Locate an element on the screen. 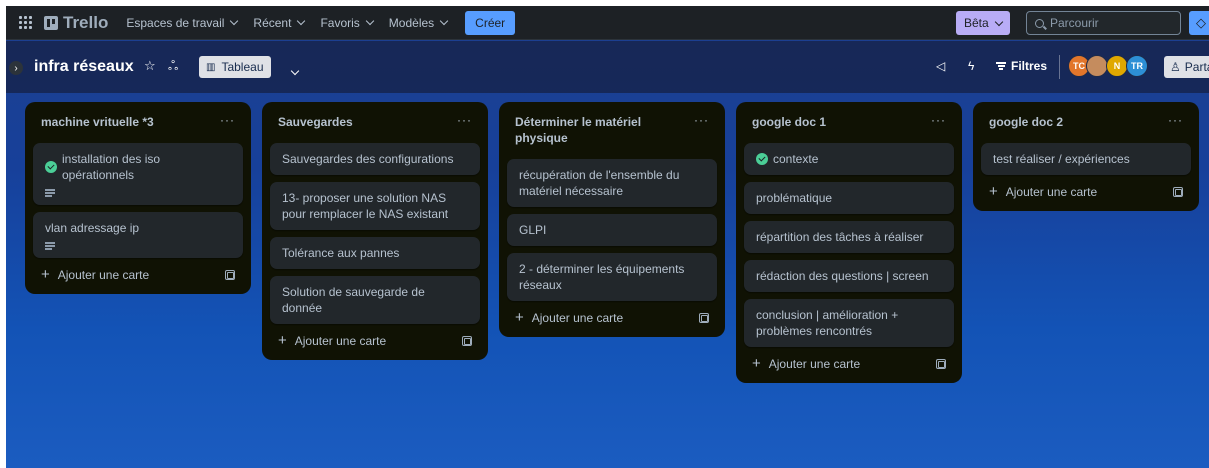 The image size is (1209, 468). menu-templates: Modèles is located at coordinates (418, 23).